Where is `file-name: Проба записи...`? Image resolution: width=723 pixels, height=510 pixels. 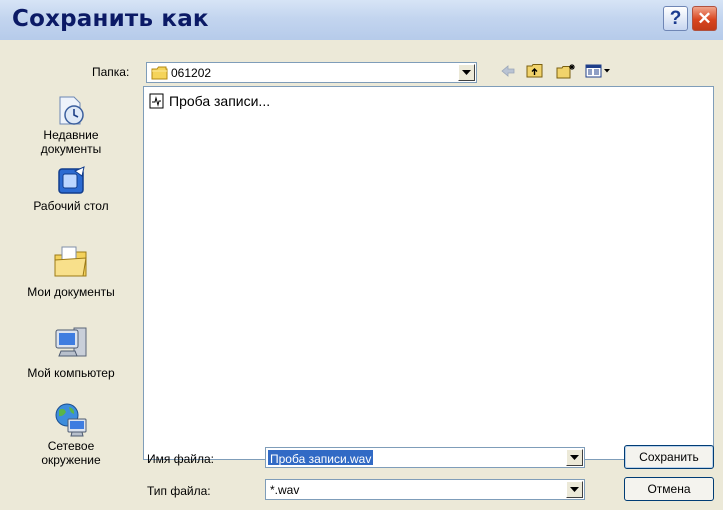
file-name: Проба записи... is located at coordinates (220, 101).